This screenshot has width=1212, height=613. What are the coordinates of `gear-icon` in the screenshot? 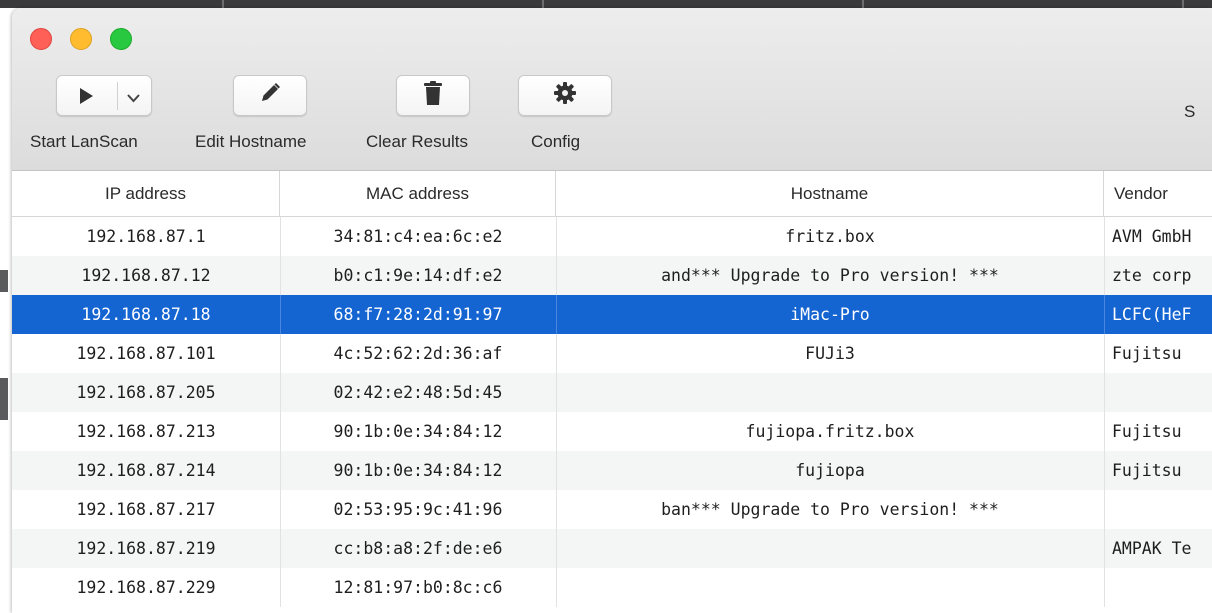 It's located at (565, 95).